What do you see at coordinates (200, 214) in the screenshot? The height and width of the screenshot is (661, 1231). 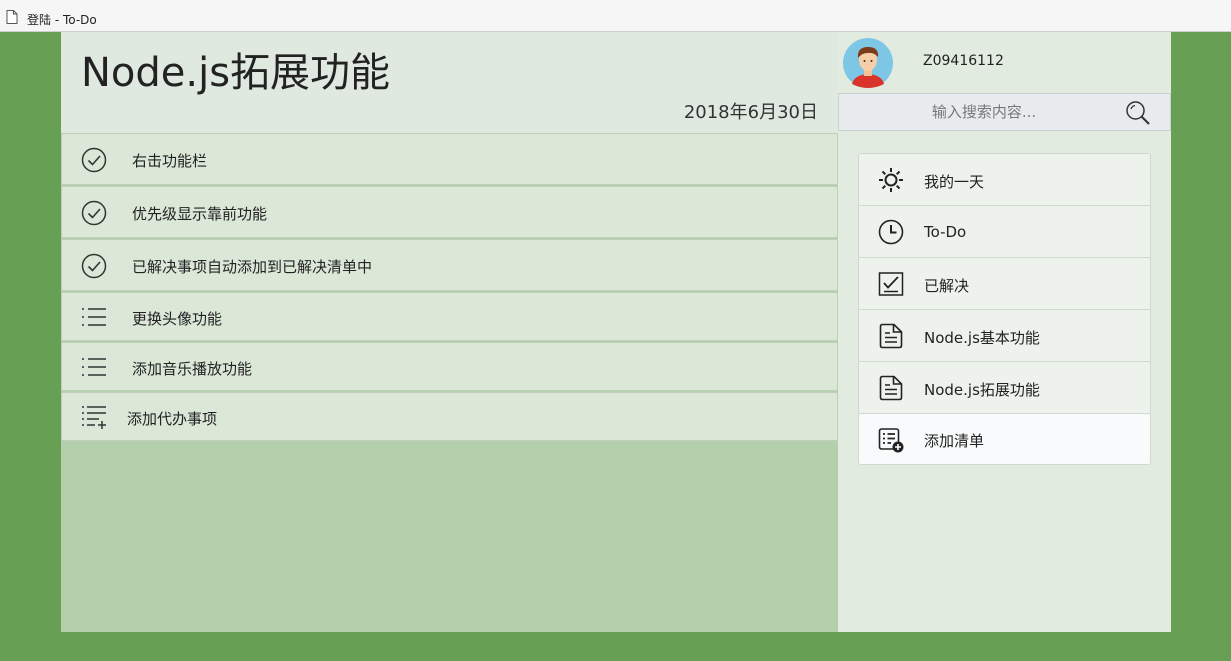 I see `task-label: 优先级显示靠前功能` at bounding box center [200, 214].